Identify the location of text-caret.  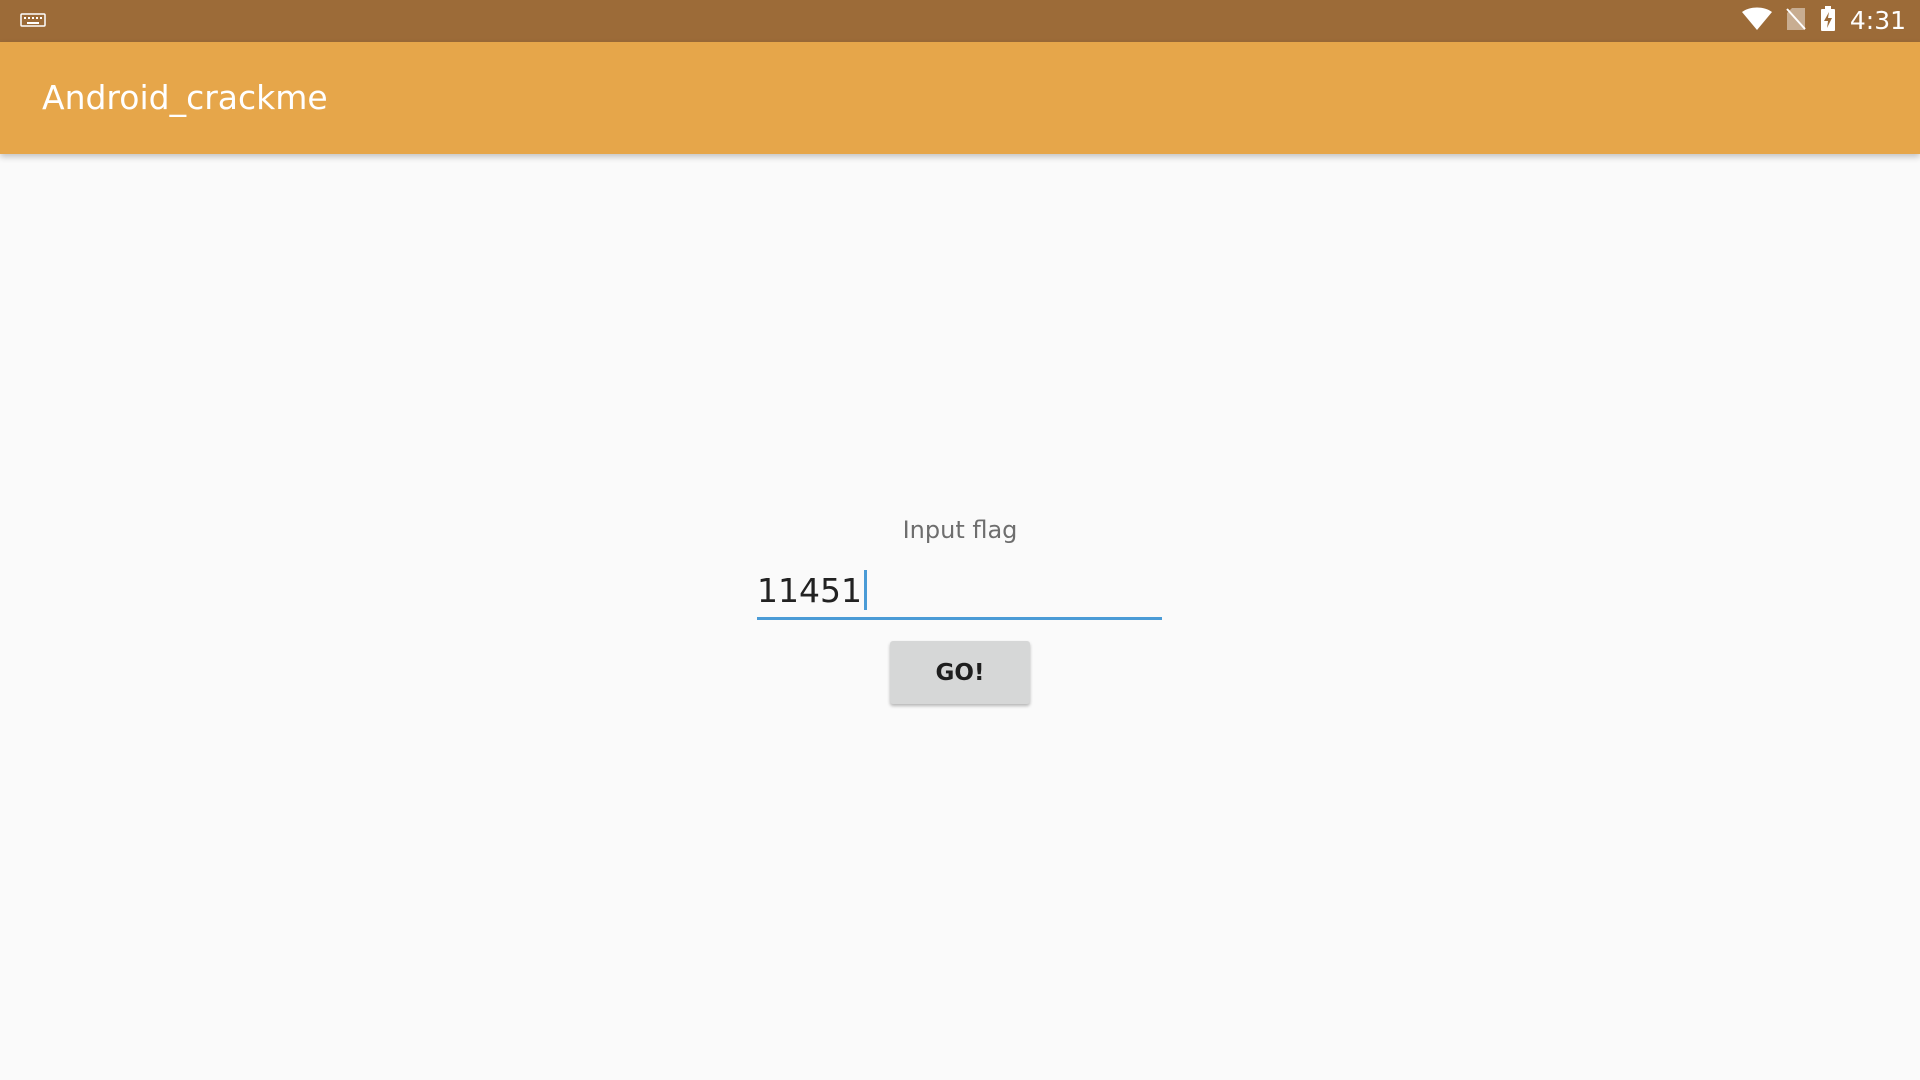
(865, 590).